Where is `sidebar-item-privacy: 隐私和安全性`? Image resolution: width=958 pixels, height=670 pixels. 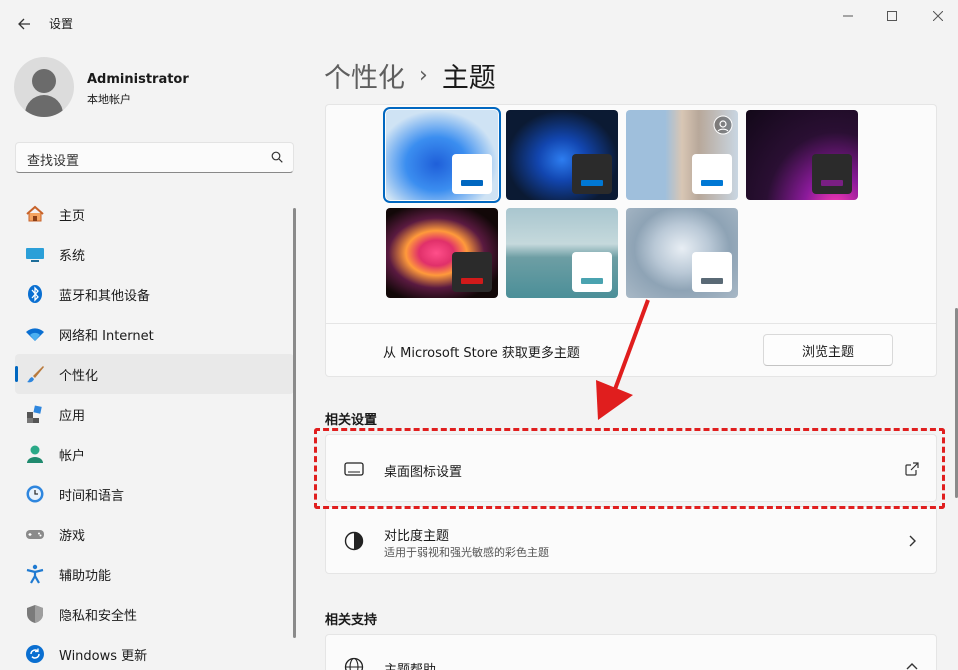
sidebar-item-privacy: 隐私和安全性 is located at coordinates (154, 614).